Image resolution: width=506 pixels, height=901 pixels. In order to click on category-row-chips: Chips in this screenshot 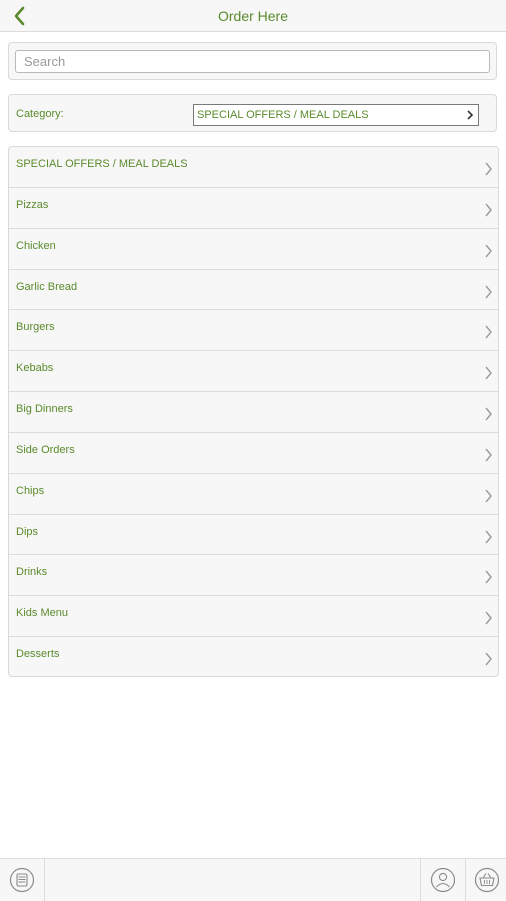, I will do `click(253, 494)`.